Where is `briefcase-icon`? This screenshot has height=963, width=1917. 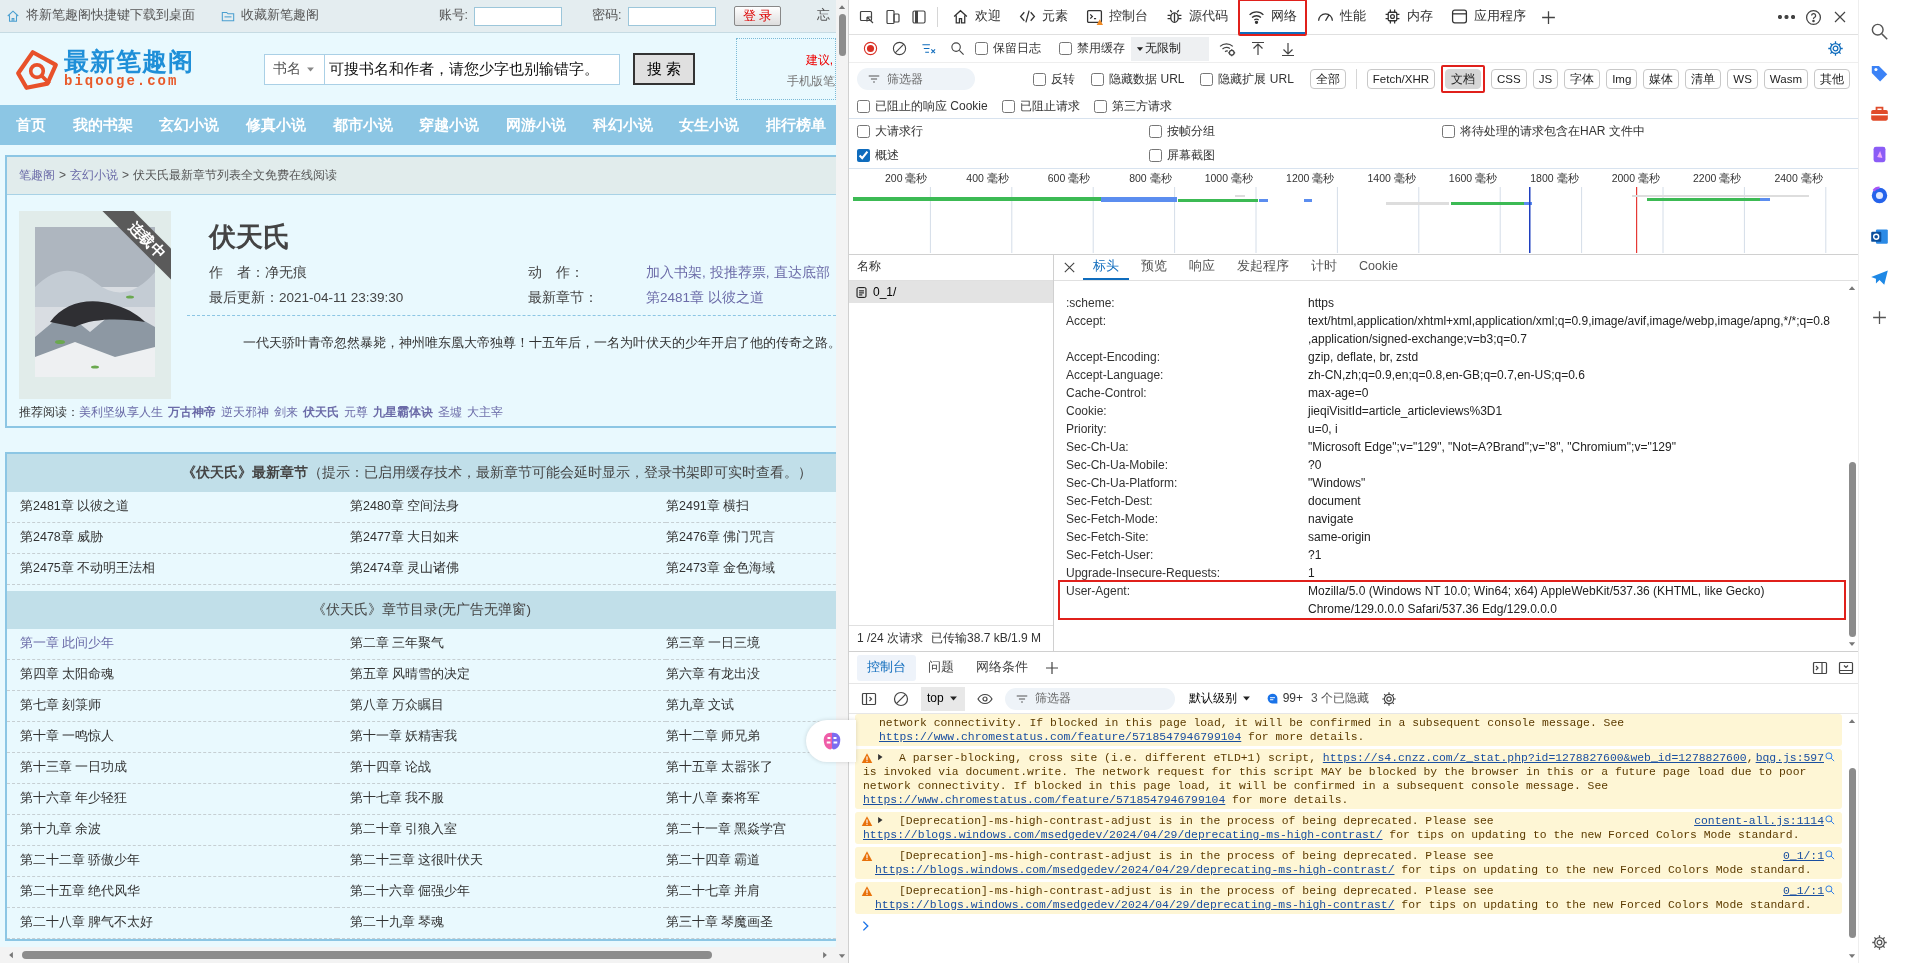 briefcase-icon is located at coordinates (1879, 113).